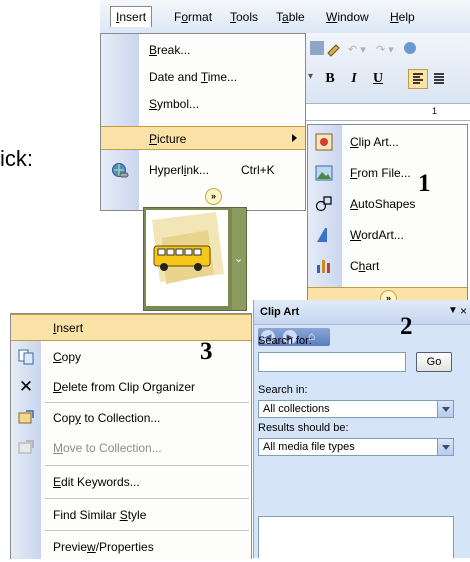 The width and height of the screenshot is (470, 562). What do you see at coordinates (322, 235) in the screenshot?
I see `wordart-icon` at bounding box center [322, 235].